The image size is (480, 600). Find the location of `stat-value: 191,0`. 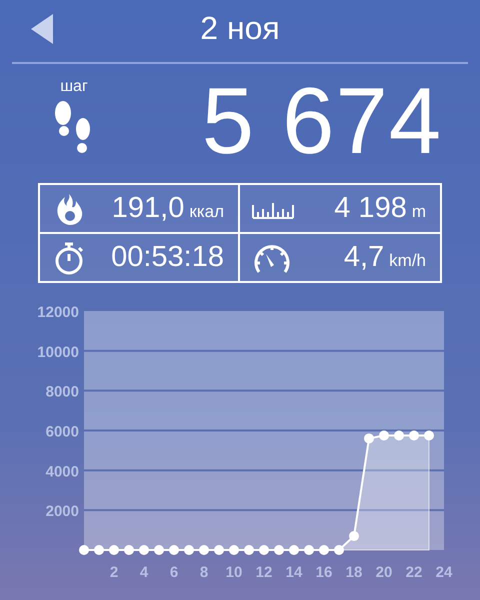

stat-value: 191,0 is located at coordinates (148, 208).